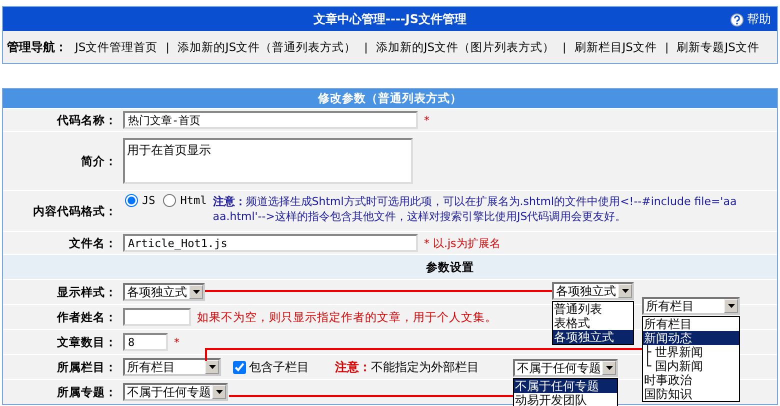  What do you see at coordinates (157, 317) in the screenshot?
I see `input-field` at bounding box center [157, 317].